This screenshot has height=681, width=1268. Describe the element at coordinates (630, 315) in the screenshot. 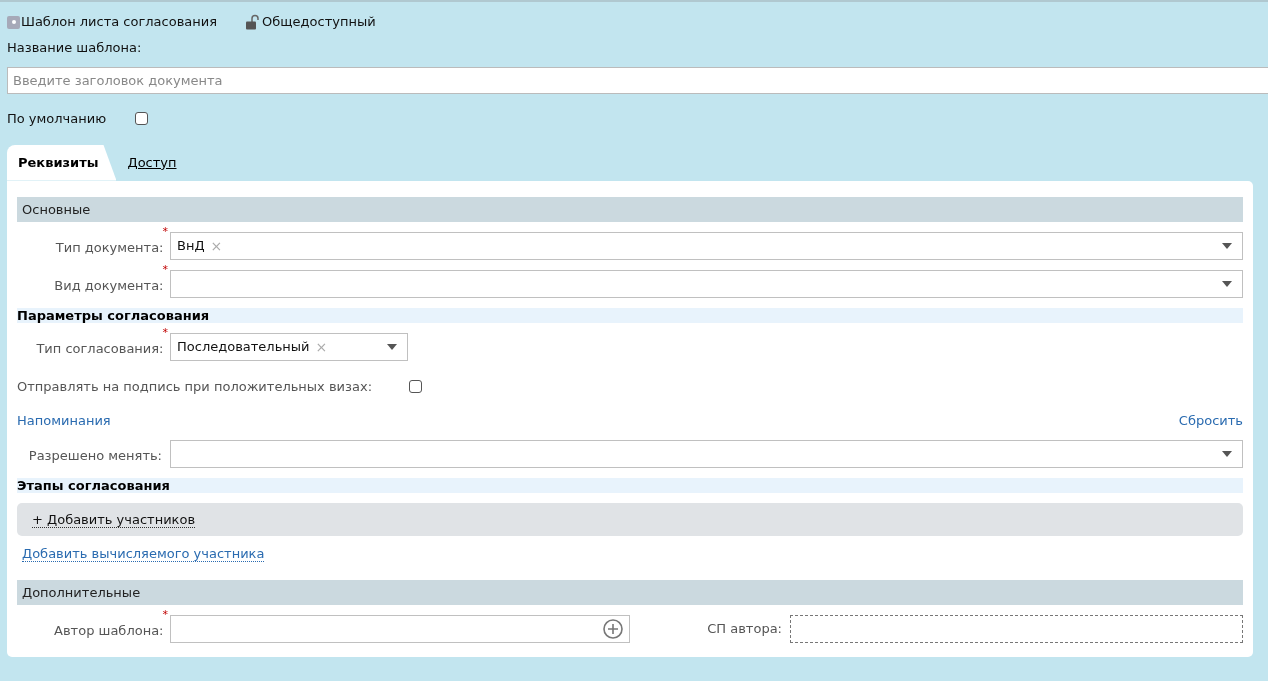

I see `section-subheader: Параметры согласования` at that location.